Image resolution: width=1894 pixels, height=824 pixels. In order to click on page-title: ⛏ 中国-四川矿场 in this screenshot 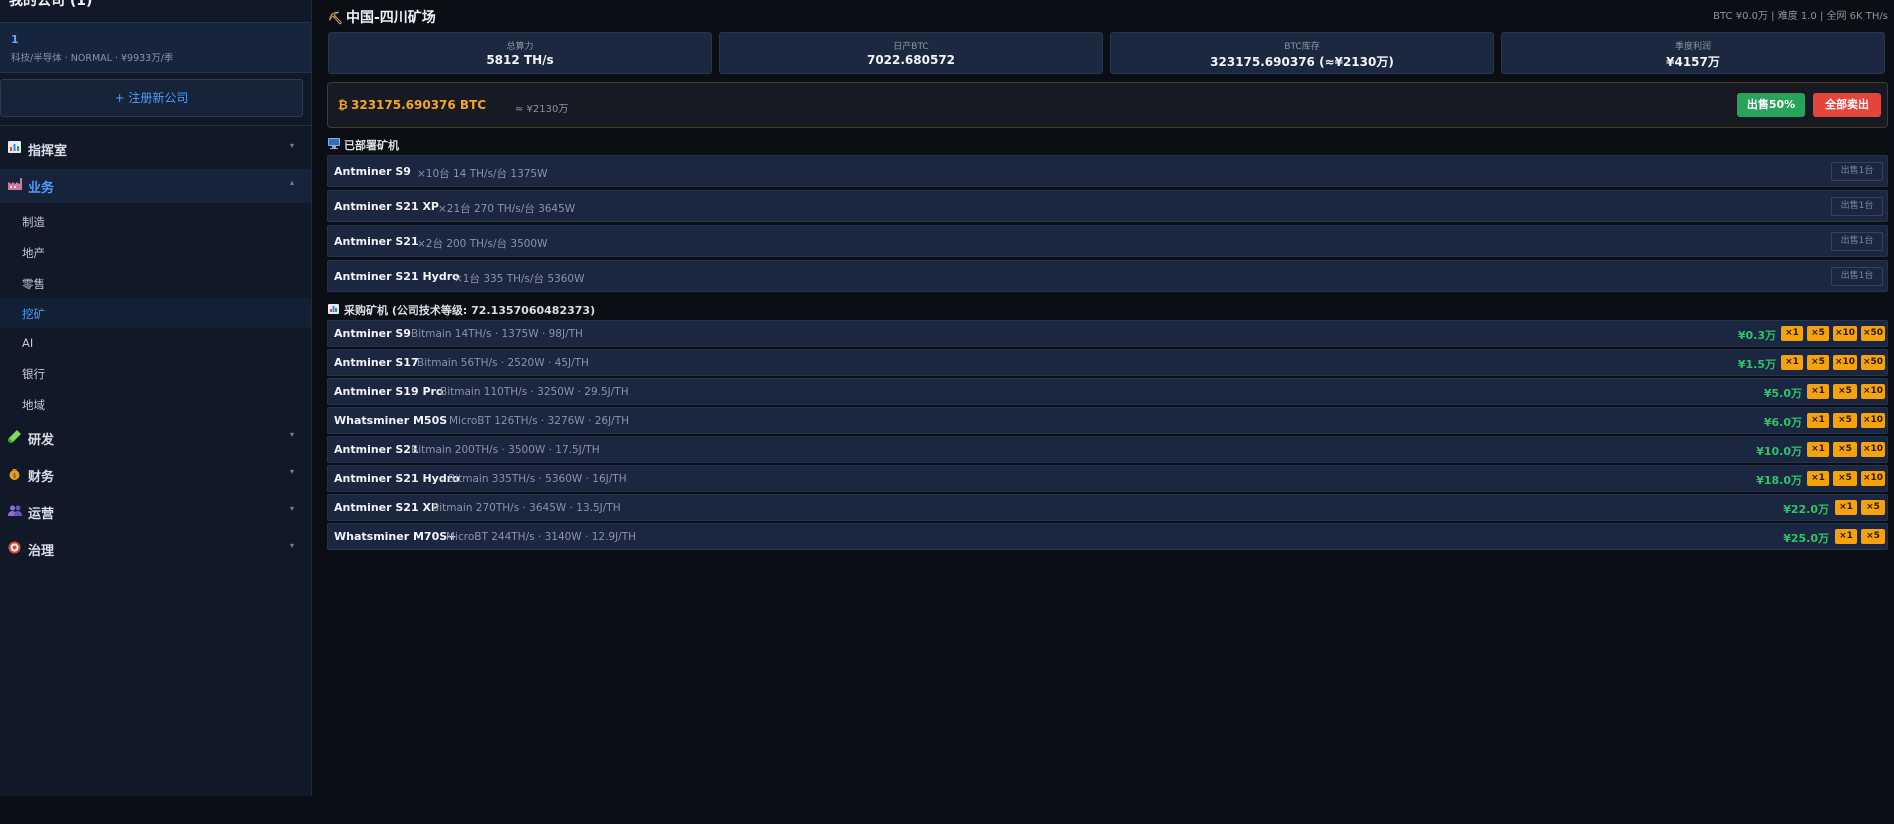, I will do `click(382, 17)`.